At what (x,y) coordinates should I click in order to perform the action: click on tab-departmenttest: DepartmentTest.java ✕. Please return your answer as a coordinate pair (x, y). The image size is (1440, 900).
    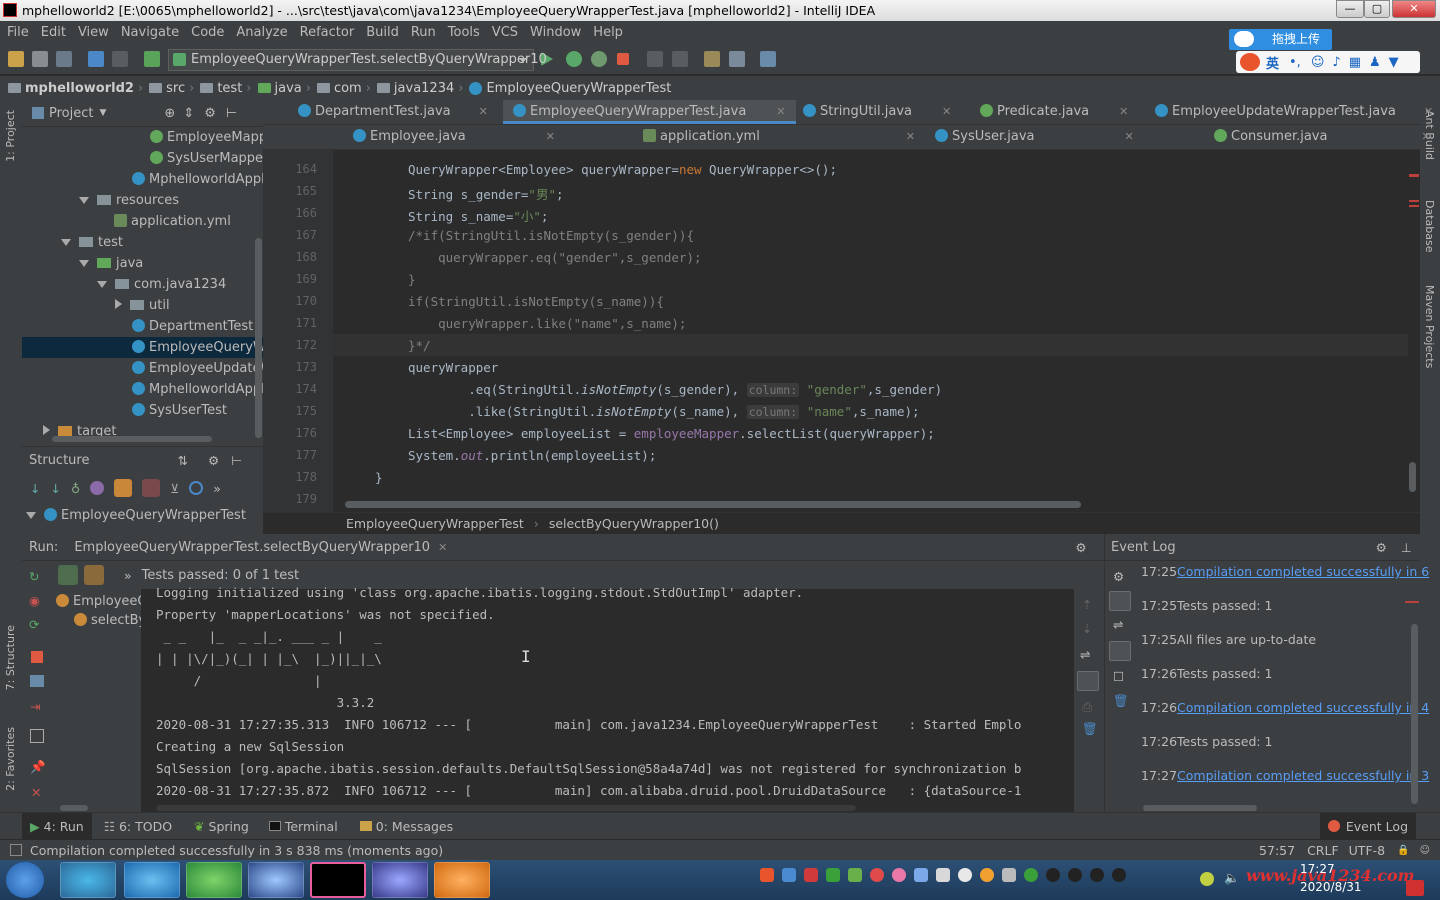
    Looking at the image, I should click on (393, 112).